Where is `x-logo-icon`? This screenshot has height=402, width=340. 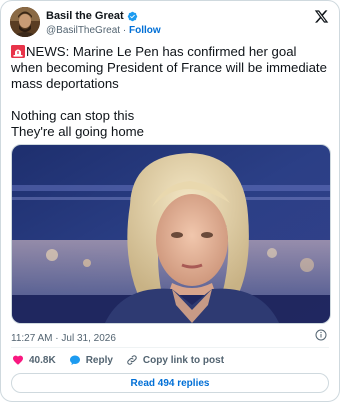 x-logo-icon is located at coordinates (321, 16).